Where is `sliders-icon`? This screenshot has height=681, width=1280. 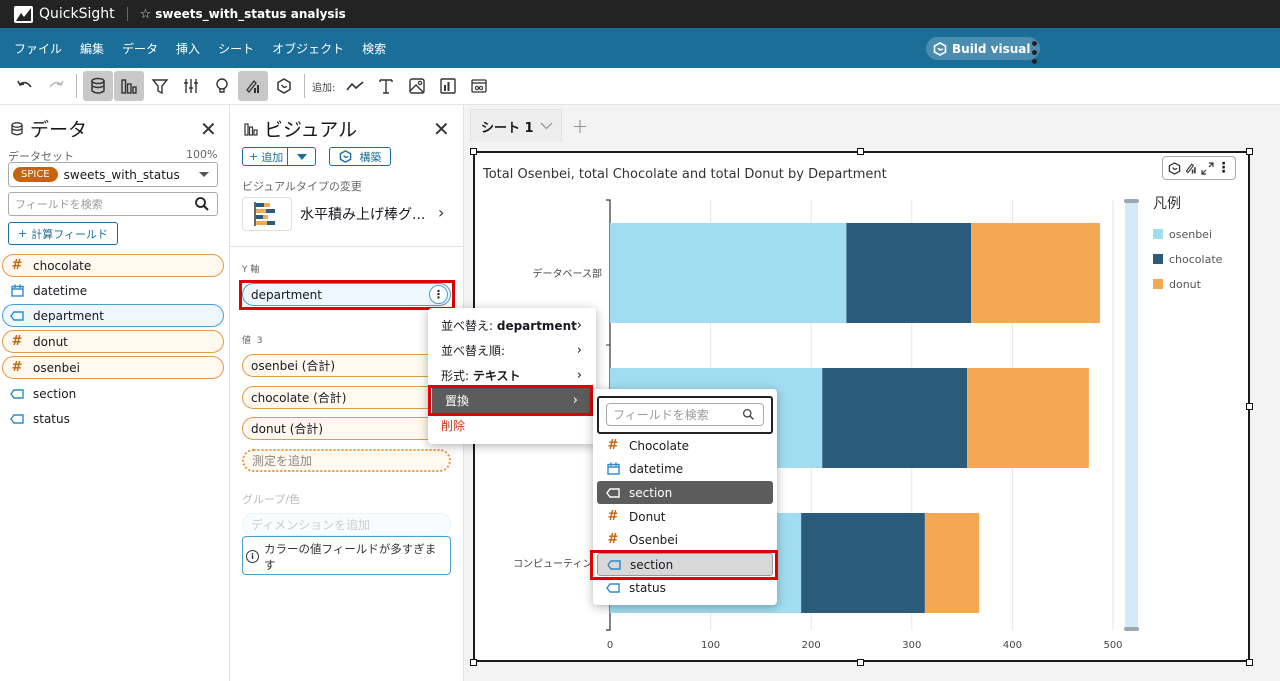 sliders-icon is located at coordinates (191, 86).